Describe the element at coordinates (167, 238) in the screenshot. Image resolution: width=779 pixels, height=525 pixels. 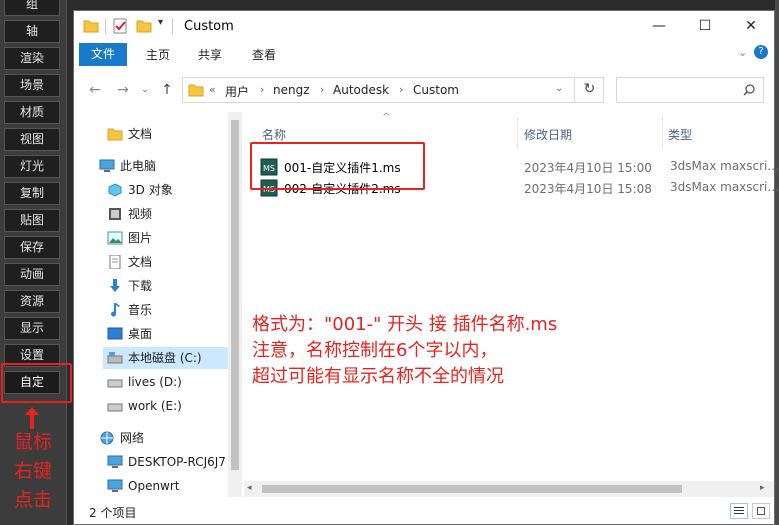
I see `nav-item-pictures: 图片` at that location.